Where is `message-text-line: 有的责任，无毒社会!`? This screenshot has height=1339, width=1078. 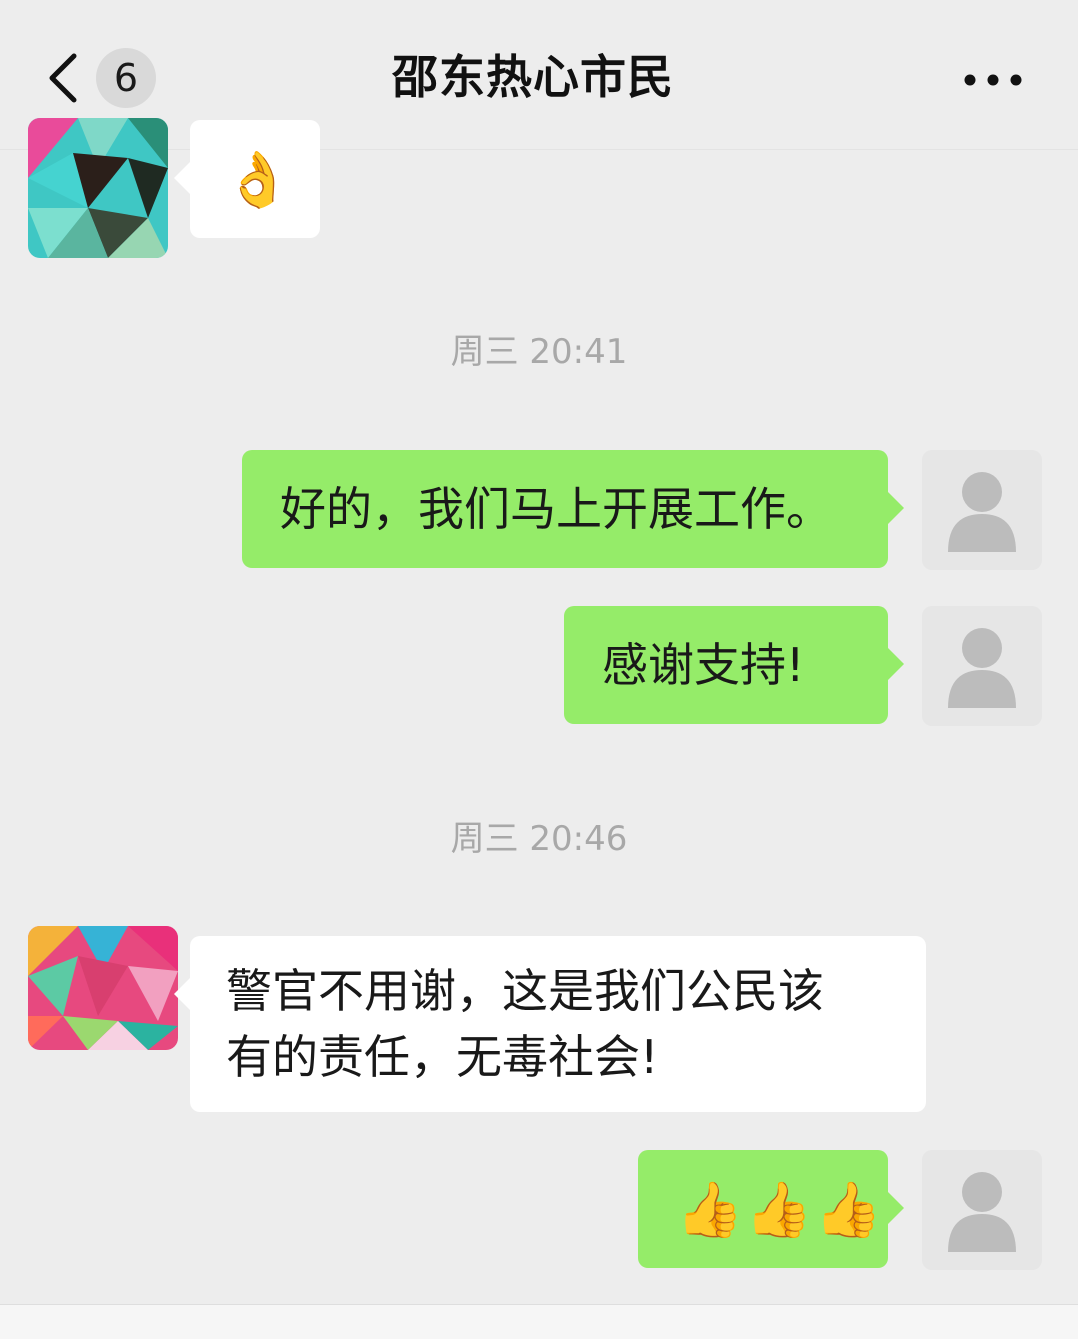
message-text-line: 有的责任，无毒社会! is located at coordinates (442, 1057).